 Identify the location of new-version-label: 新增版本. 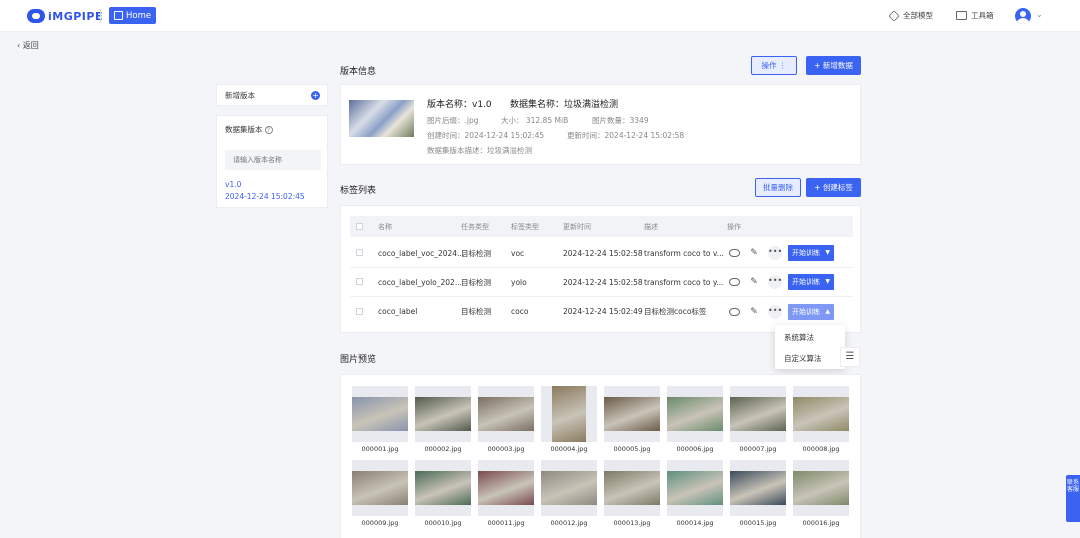
(240, 95).